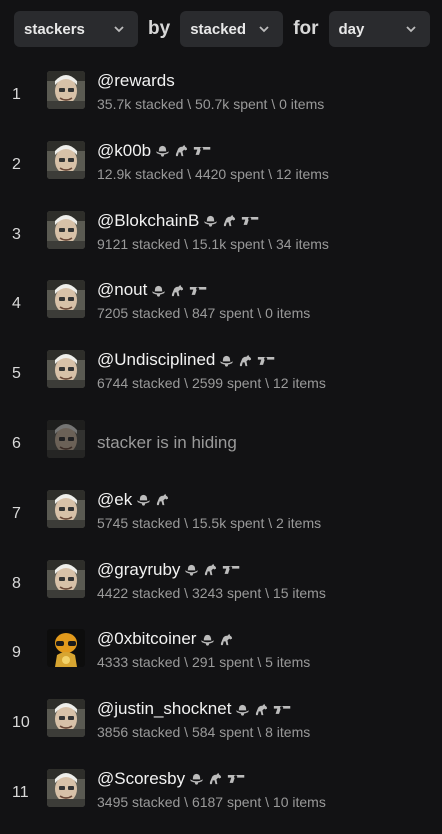 The image size is (442, 834). Describe the element at coordinates (141, 778) in the screenshot. I see `stacker-name: @Scoresby` at that location.